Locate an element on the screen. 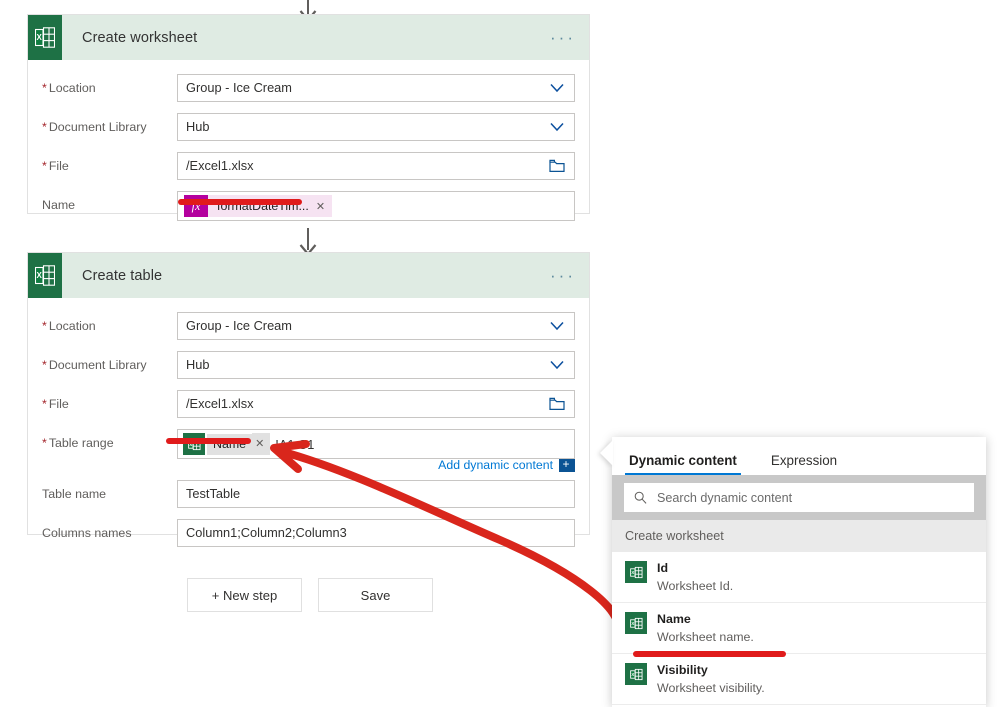 This screenshot has width=999, height=707. list-item-name: Id is located at coordinates (663, 568).